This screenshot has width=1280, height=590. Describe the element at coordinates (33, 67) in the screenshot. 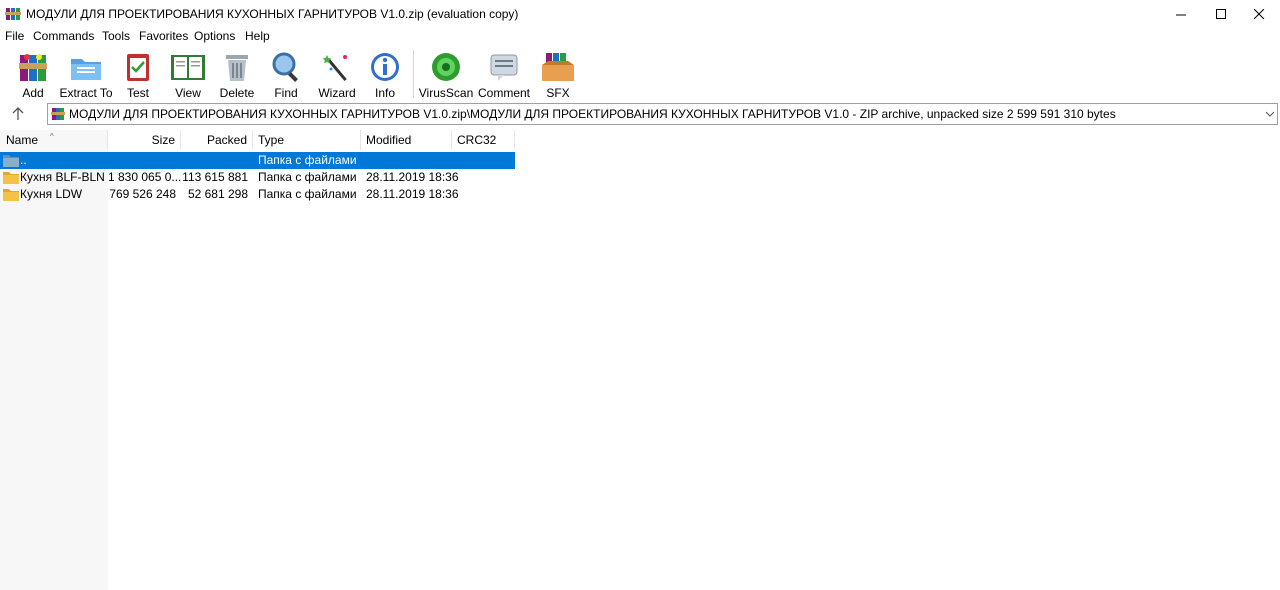

I see `add-archive-icon` at that location.